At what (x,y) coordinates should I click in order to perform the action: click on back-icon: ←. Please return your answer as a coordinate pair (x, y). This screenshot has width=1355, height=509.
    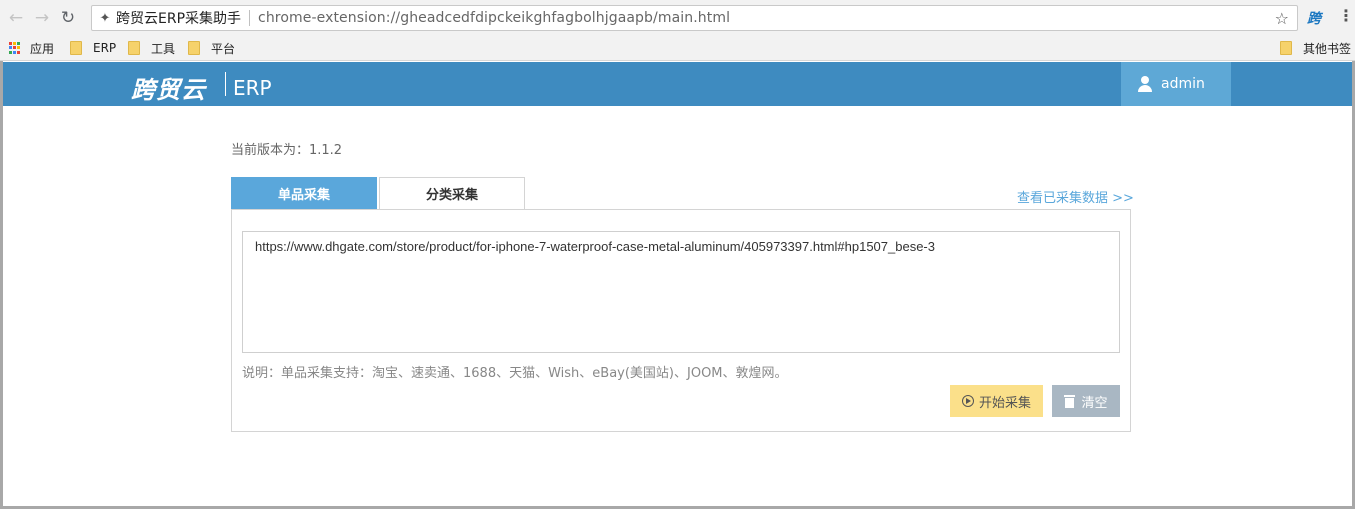
    Looking at the image, I should click on (16, 18).